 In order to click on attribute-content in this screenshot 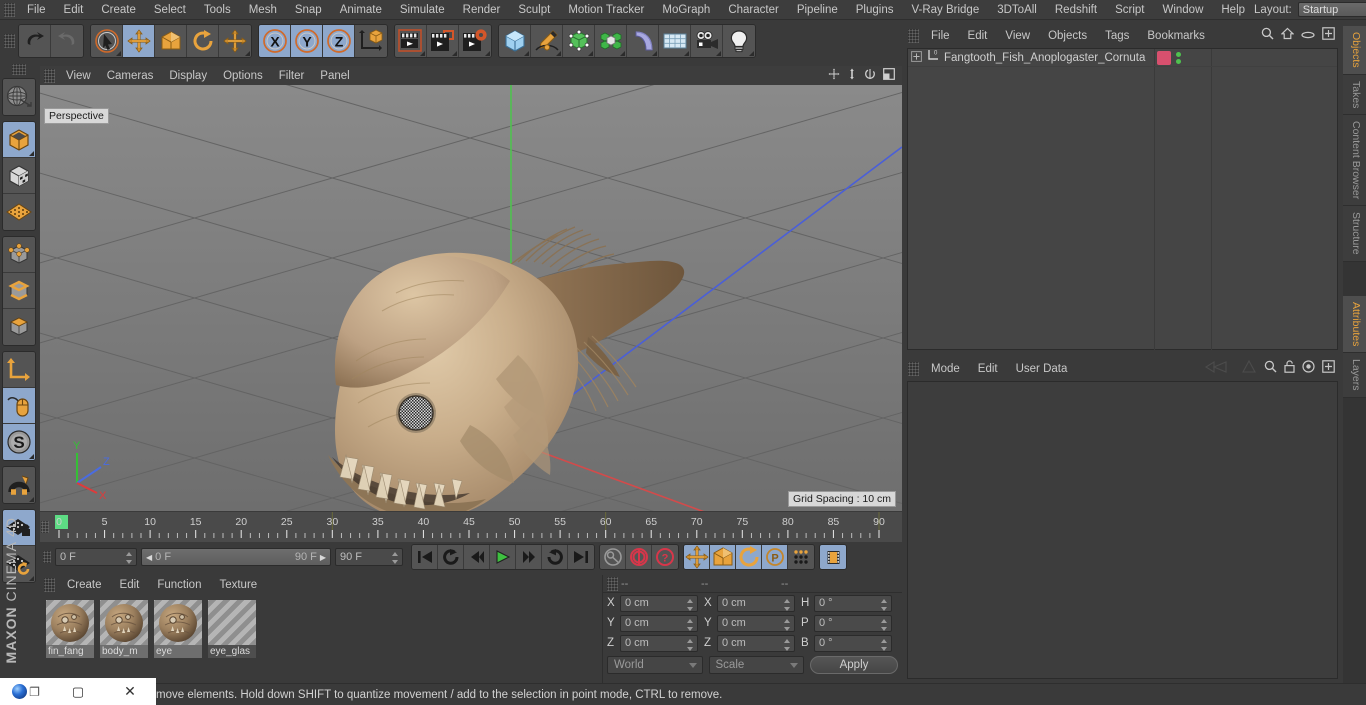, I will do `click(1122, 530)`.